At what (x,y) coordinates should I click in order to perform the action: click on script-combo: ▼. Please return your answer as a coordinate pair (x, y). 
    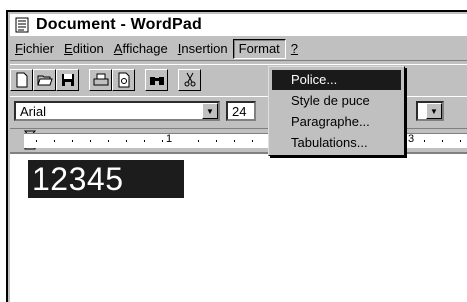
    Looking at the image, I should click on (430, 111).